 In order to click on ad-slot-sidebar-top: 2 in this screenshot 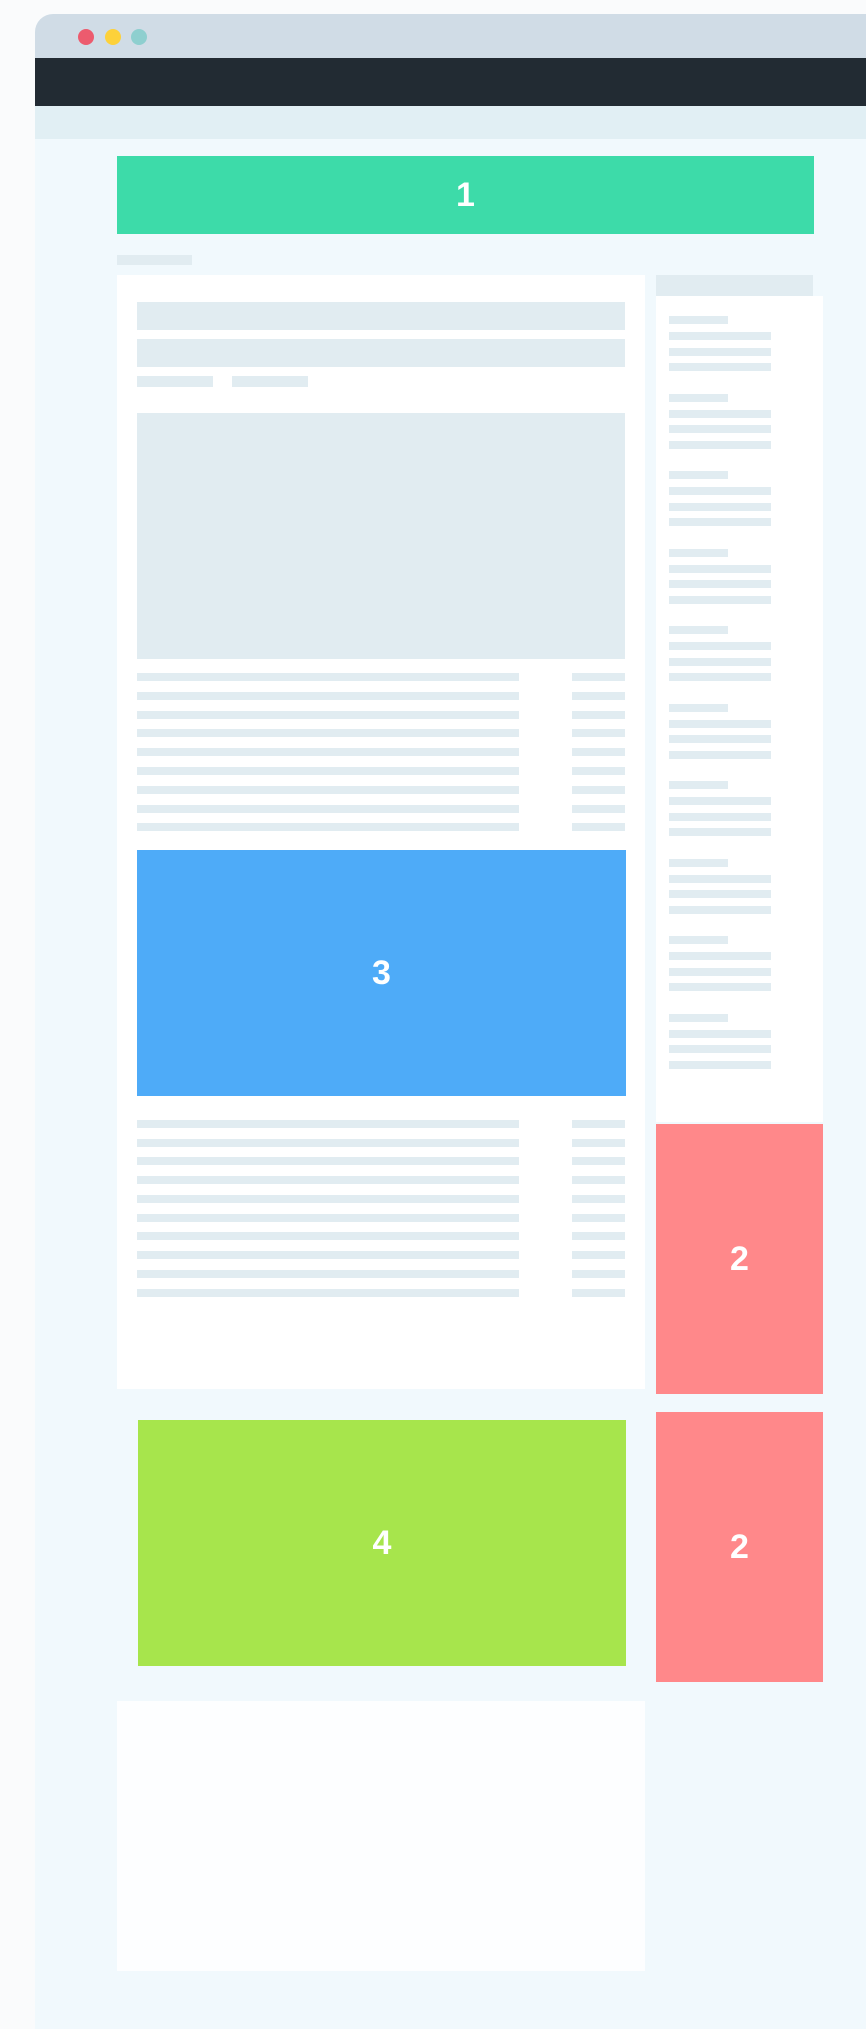, I will do `click(739, 1259)`.